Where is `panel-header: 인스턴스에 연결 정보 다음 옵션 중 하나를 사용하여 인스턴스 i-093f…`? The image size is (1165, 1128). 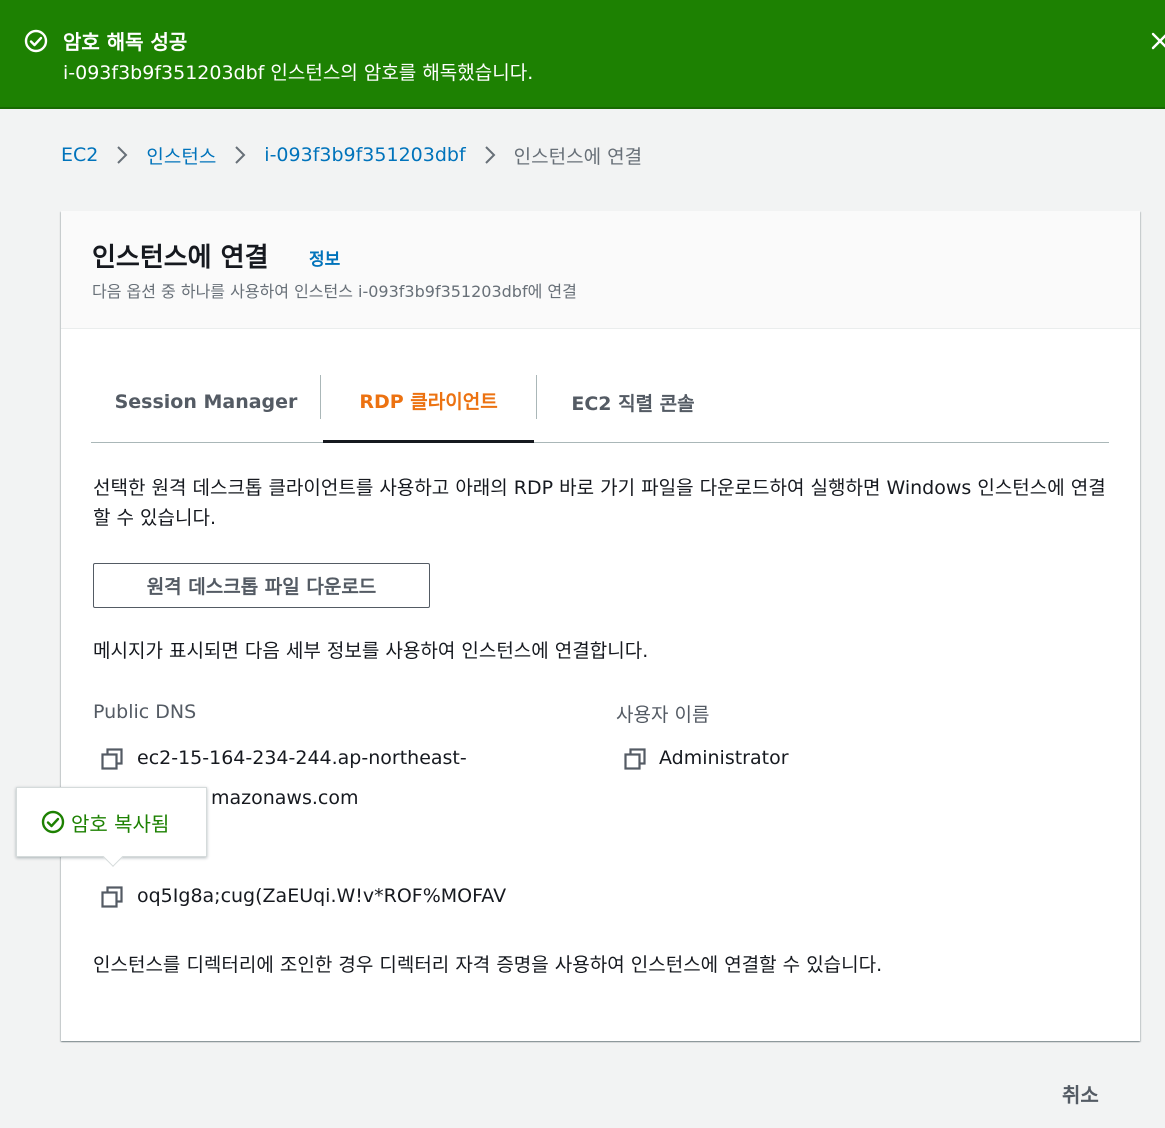
panel-header: 인스턴스에 연결 정보 다음 옵션 중 하나를 사용하여 인스턴스 i-093f… is located at coordinates (600, 270).